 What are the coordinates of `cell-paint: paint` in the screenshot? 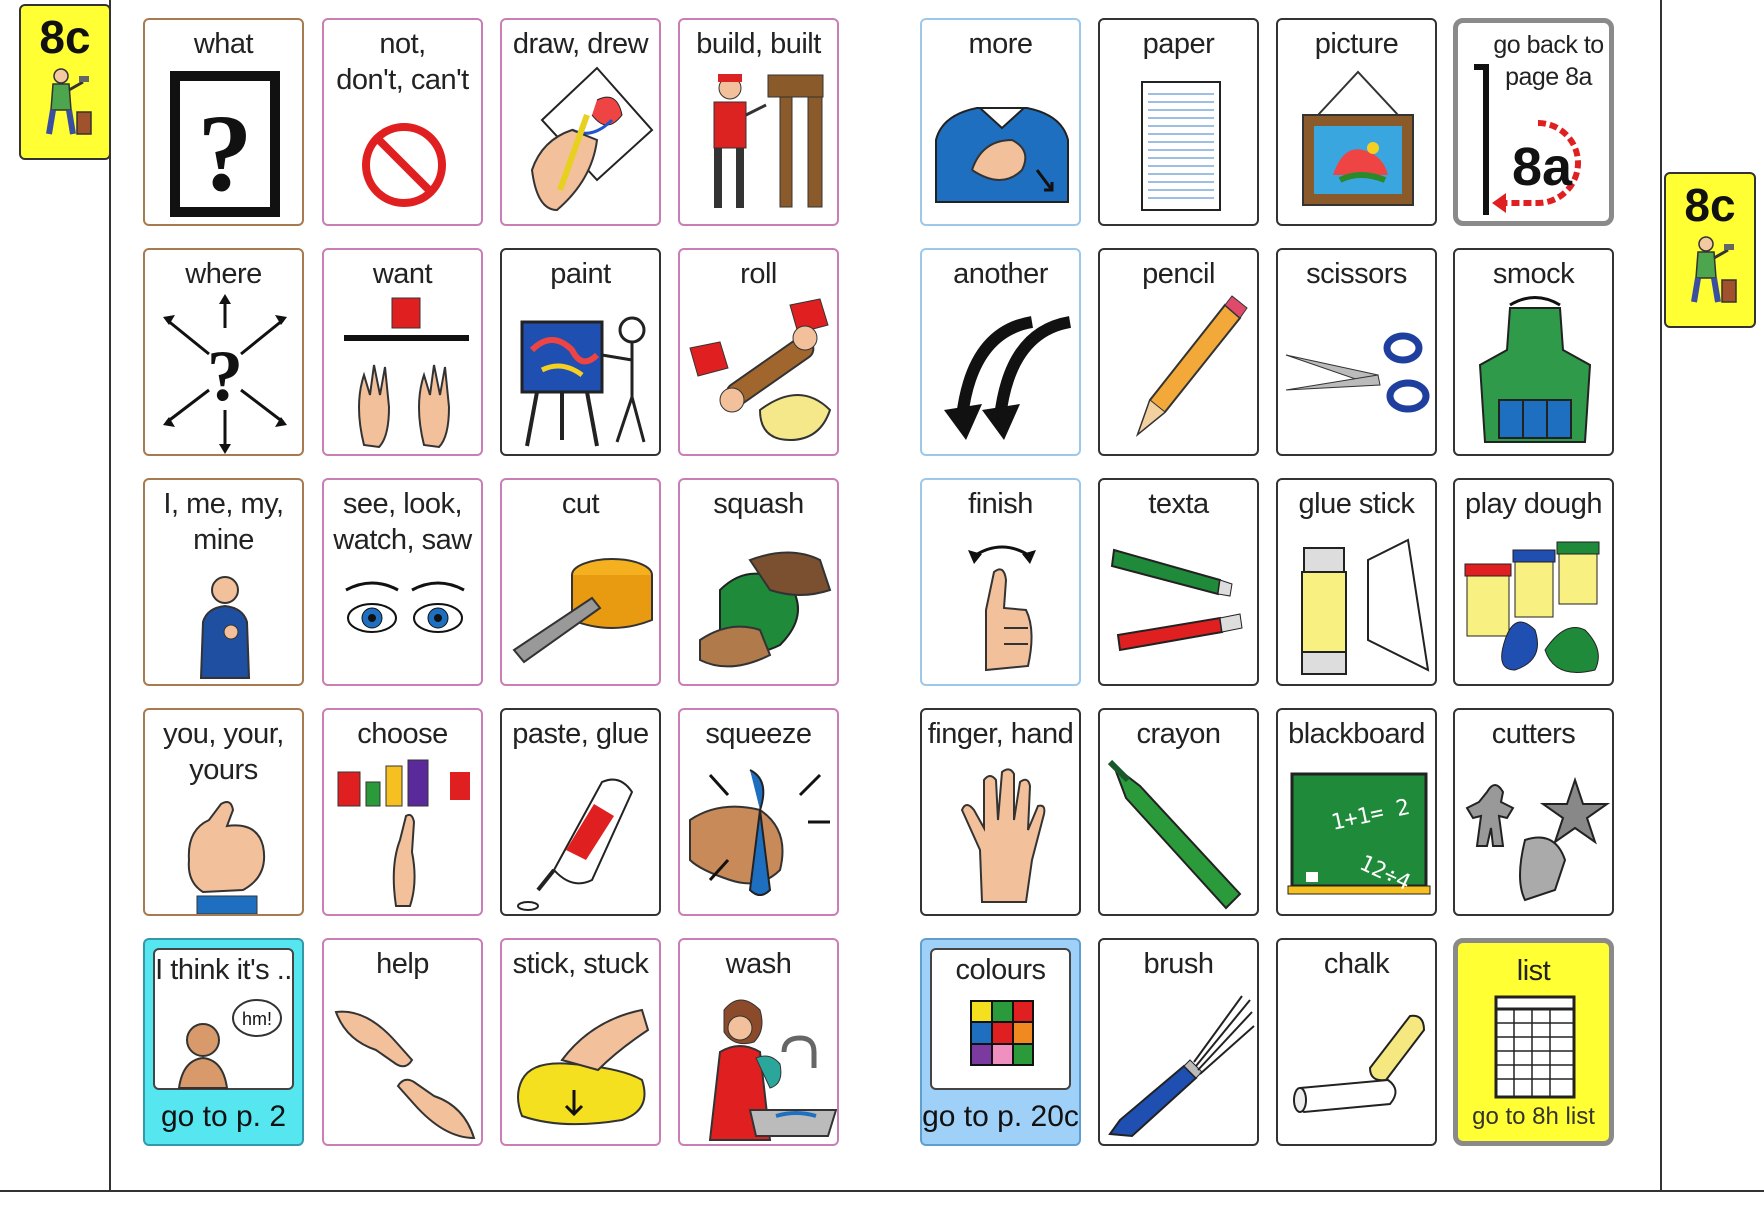 It's located at (580, 352).